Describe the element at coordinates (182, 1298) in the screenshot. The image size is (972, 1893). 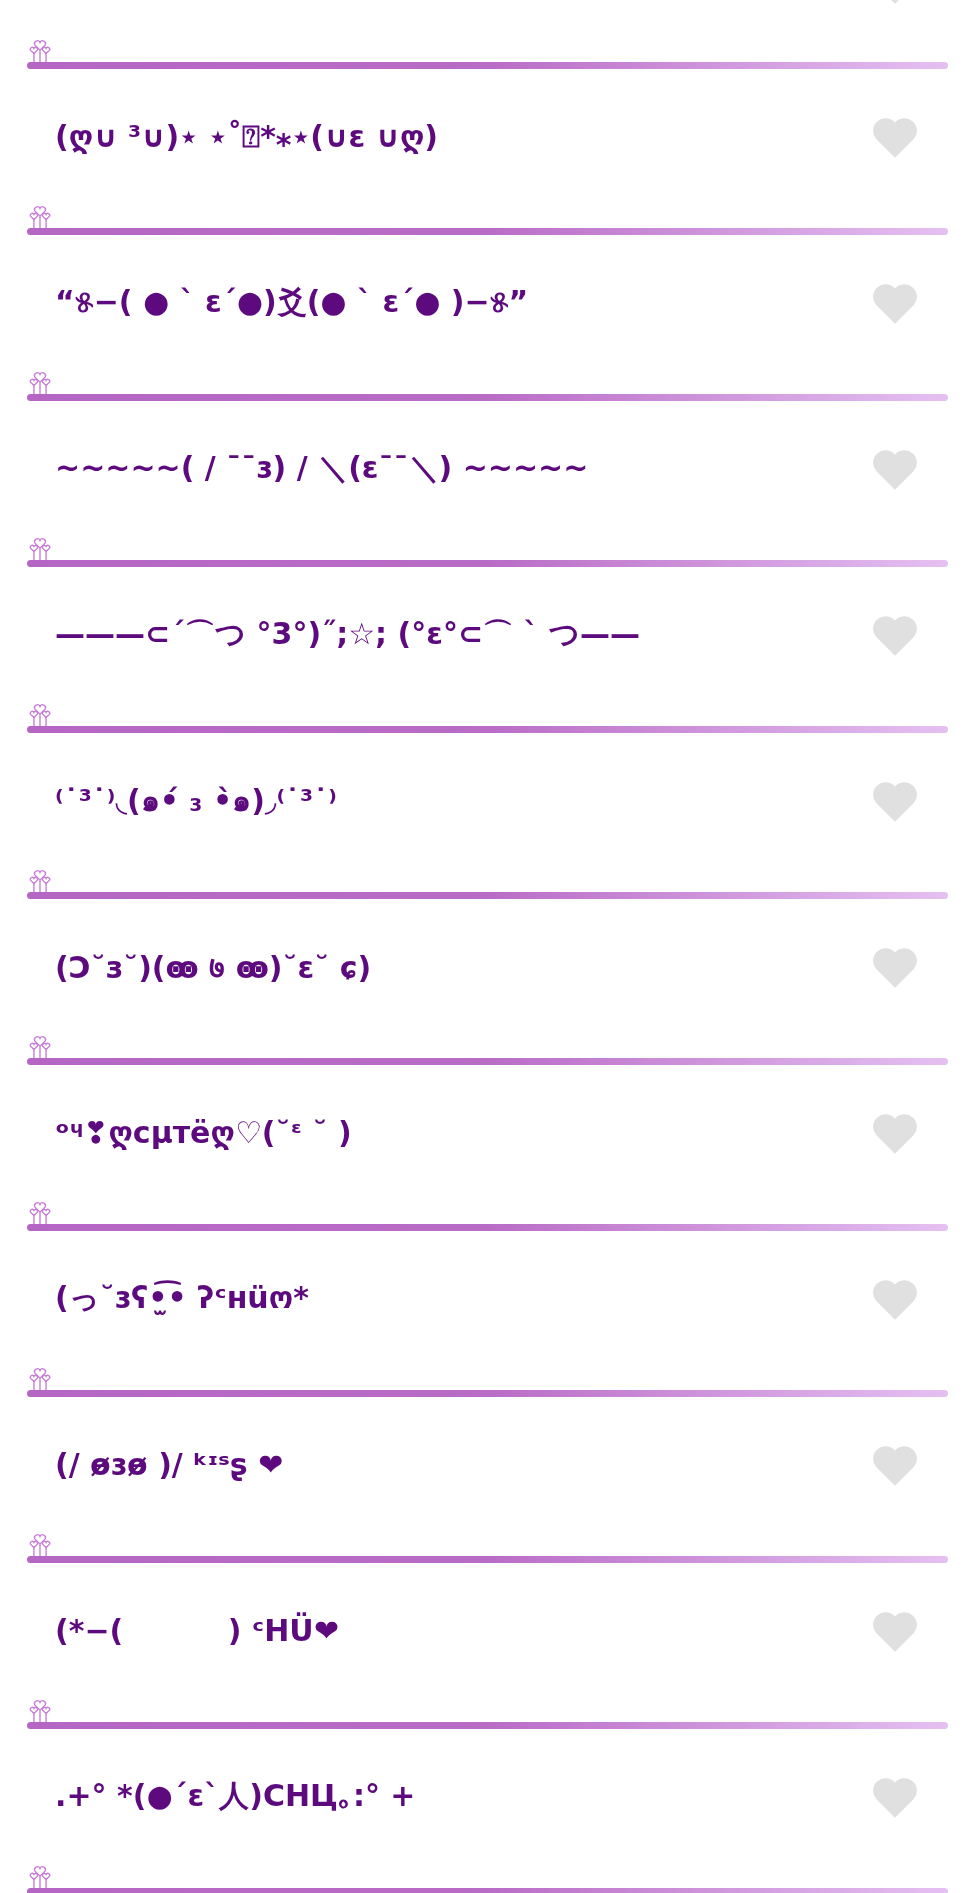
I see `kaomoji-text: (っ˘ɜʕ•̫͡• ʔᶜнüო*` at that location.